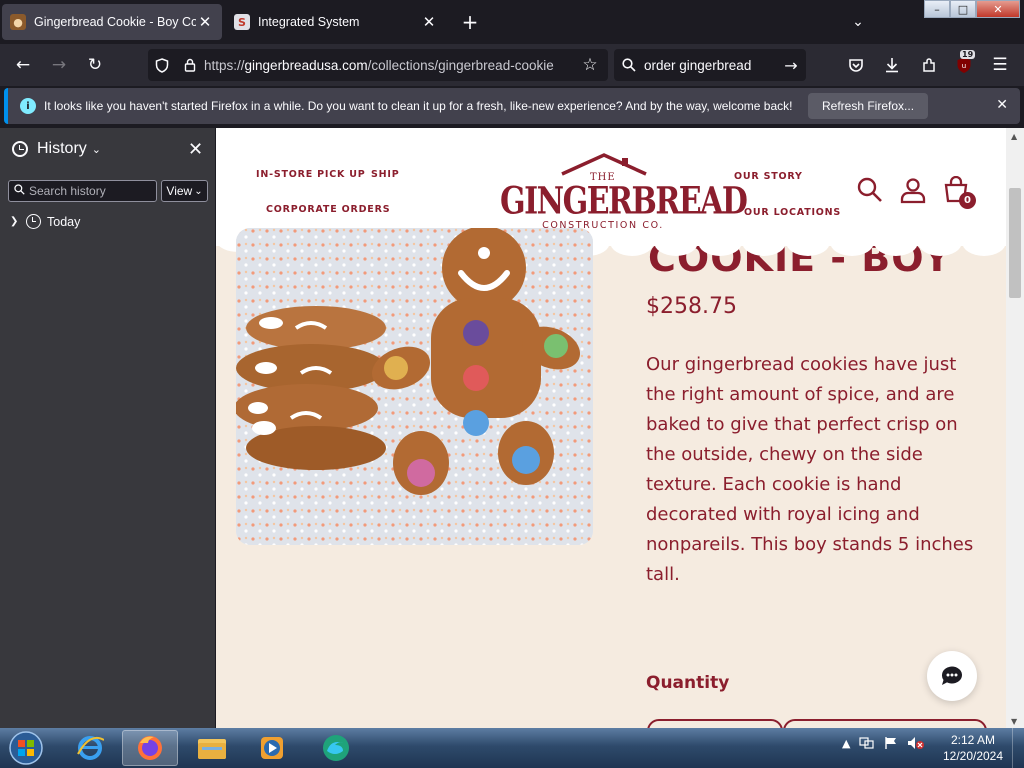 The height and width of the screenshot is (768, 1024). Describe the element at coordinates (460, 65) in the screenshot. I see `url-path: /collections/gingerbread-cookie` at that location.